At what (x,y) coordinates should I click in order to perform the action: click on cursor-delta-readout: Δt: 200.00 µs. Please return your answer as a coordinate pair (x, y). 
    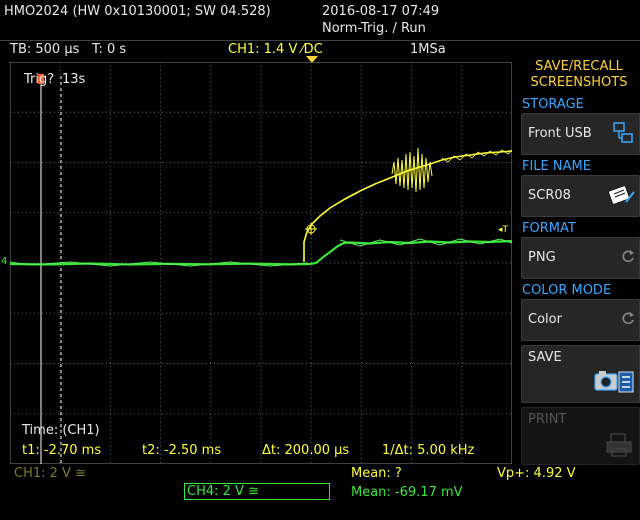
    Looking at the image, I should click on (305, 450).